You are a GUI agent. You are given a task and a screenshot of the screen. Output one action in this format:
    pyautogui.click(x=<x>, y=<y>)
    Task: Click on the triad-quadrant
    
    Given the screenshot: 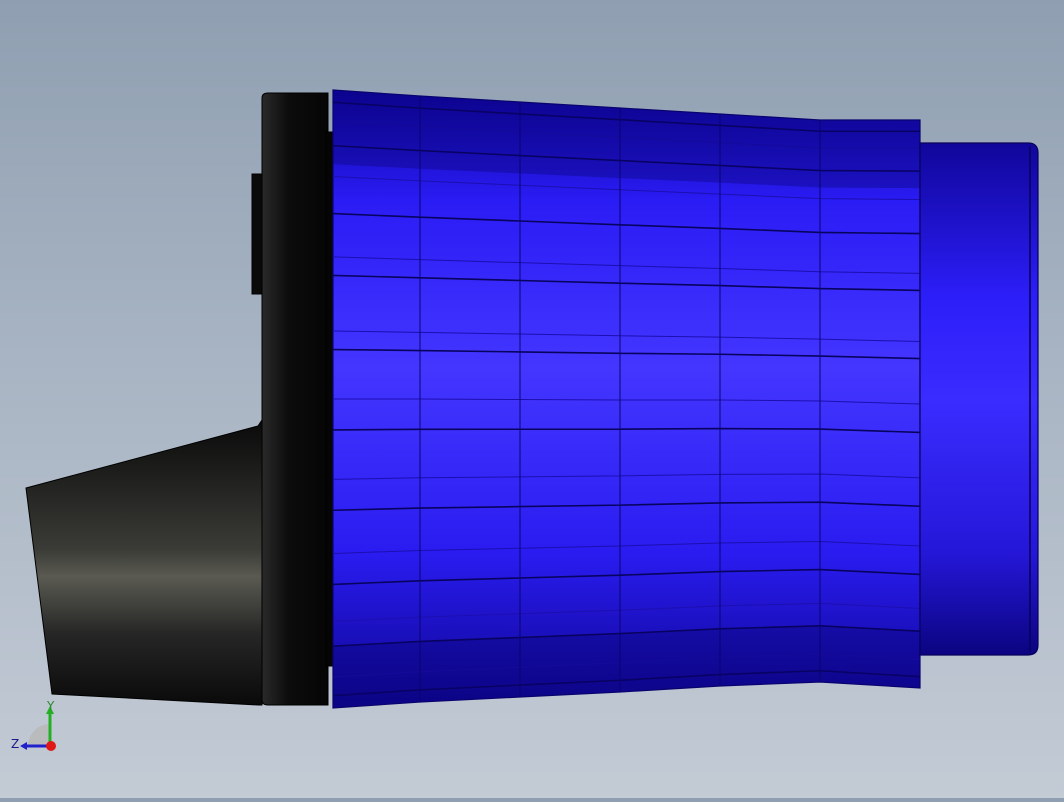 What is the action you would take?
    pyautogui.click(x=39, y=735)
    